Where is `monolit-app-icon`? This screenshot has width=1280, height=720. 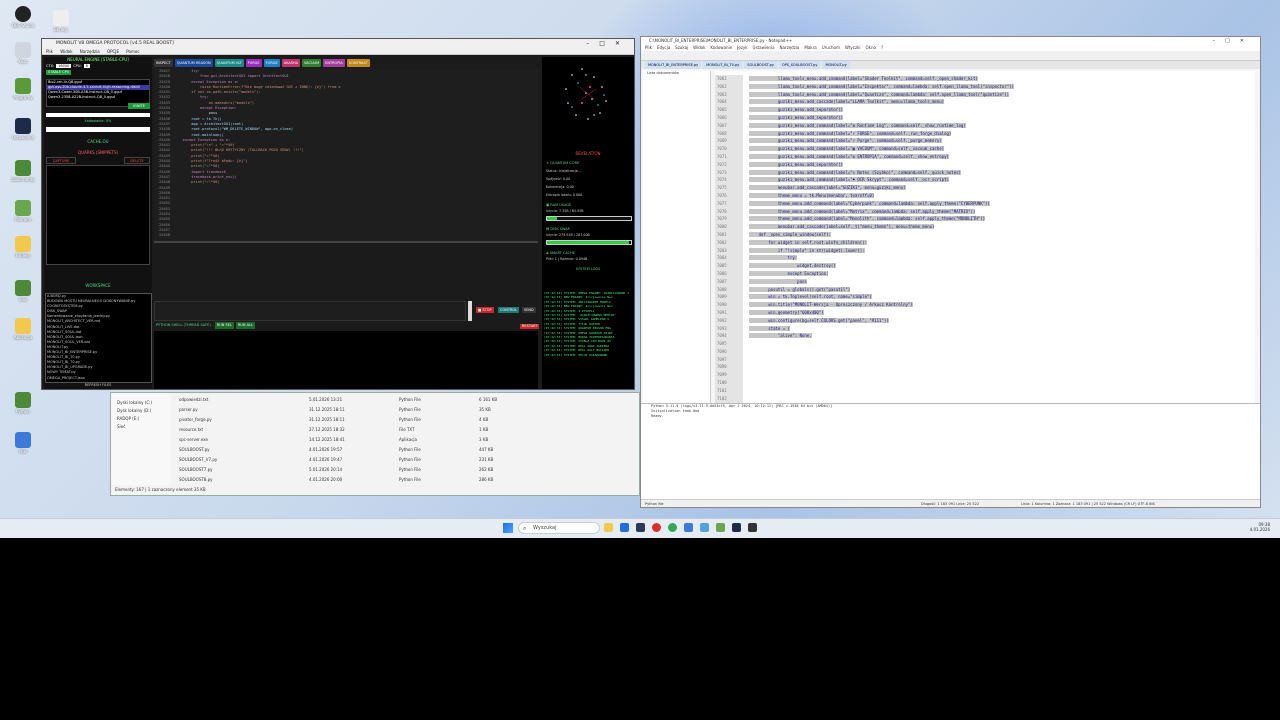
monolit-app-icon is located at coordinates (736, 527).